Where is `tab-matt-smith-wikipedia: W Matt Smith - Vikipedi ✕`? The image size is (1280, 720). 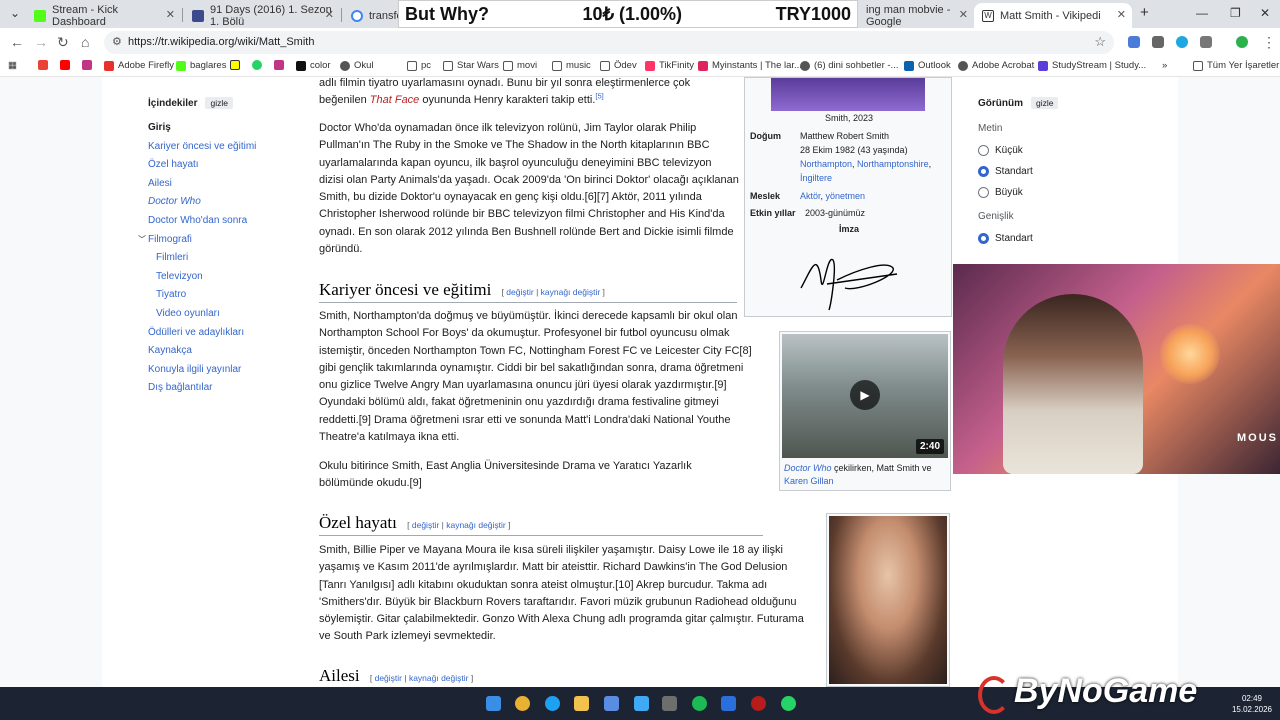
tab-matt-smith-wikipedia: W Matt Smith - Vikipedi ✕ is located at coordinates (1053, 15).